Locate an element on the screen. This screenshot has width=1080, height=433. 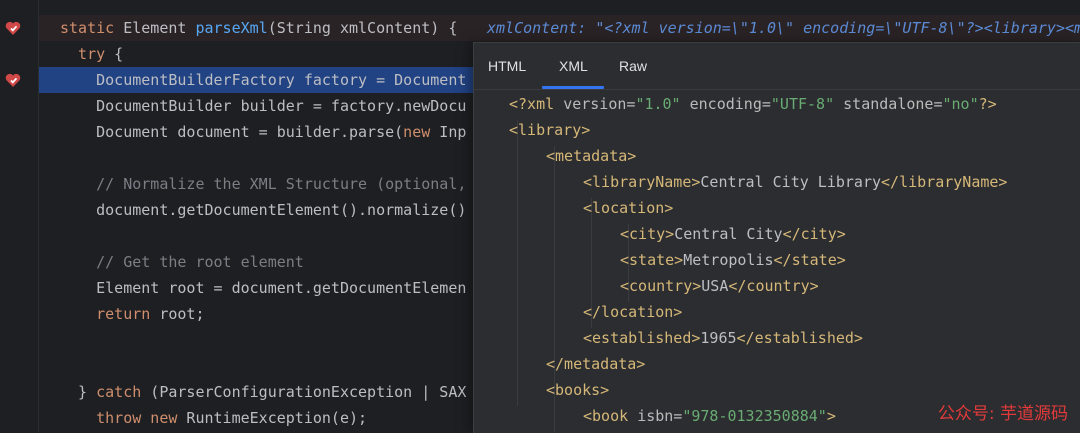
xml-token: 1965 is located at coordinates (718, 338).